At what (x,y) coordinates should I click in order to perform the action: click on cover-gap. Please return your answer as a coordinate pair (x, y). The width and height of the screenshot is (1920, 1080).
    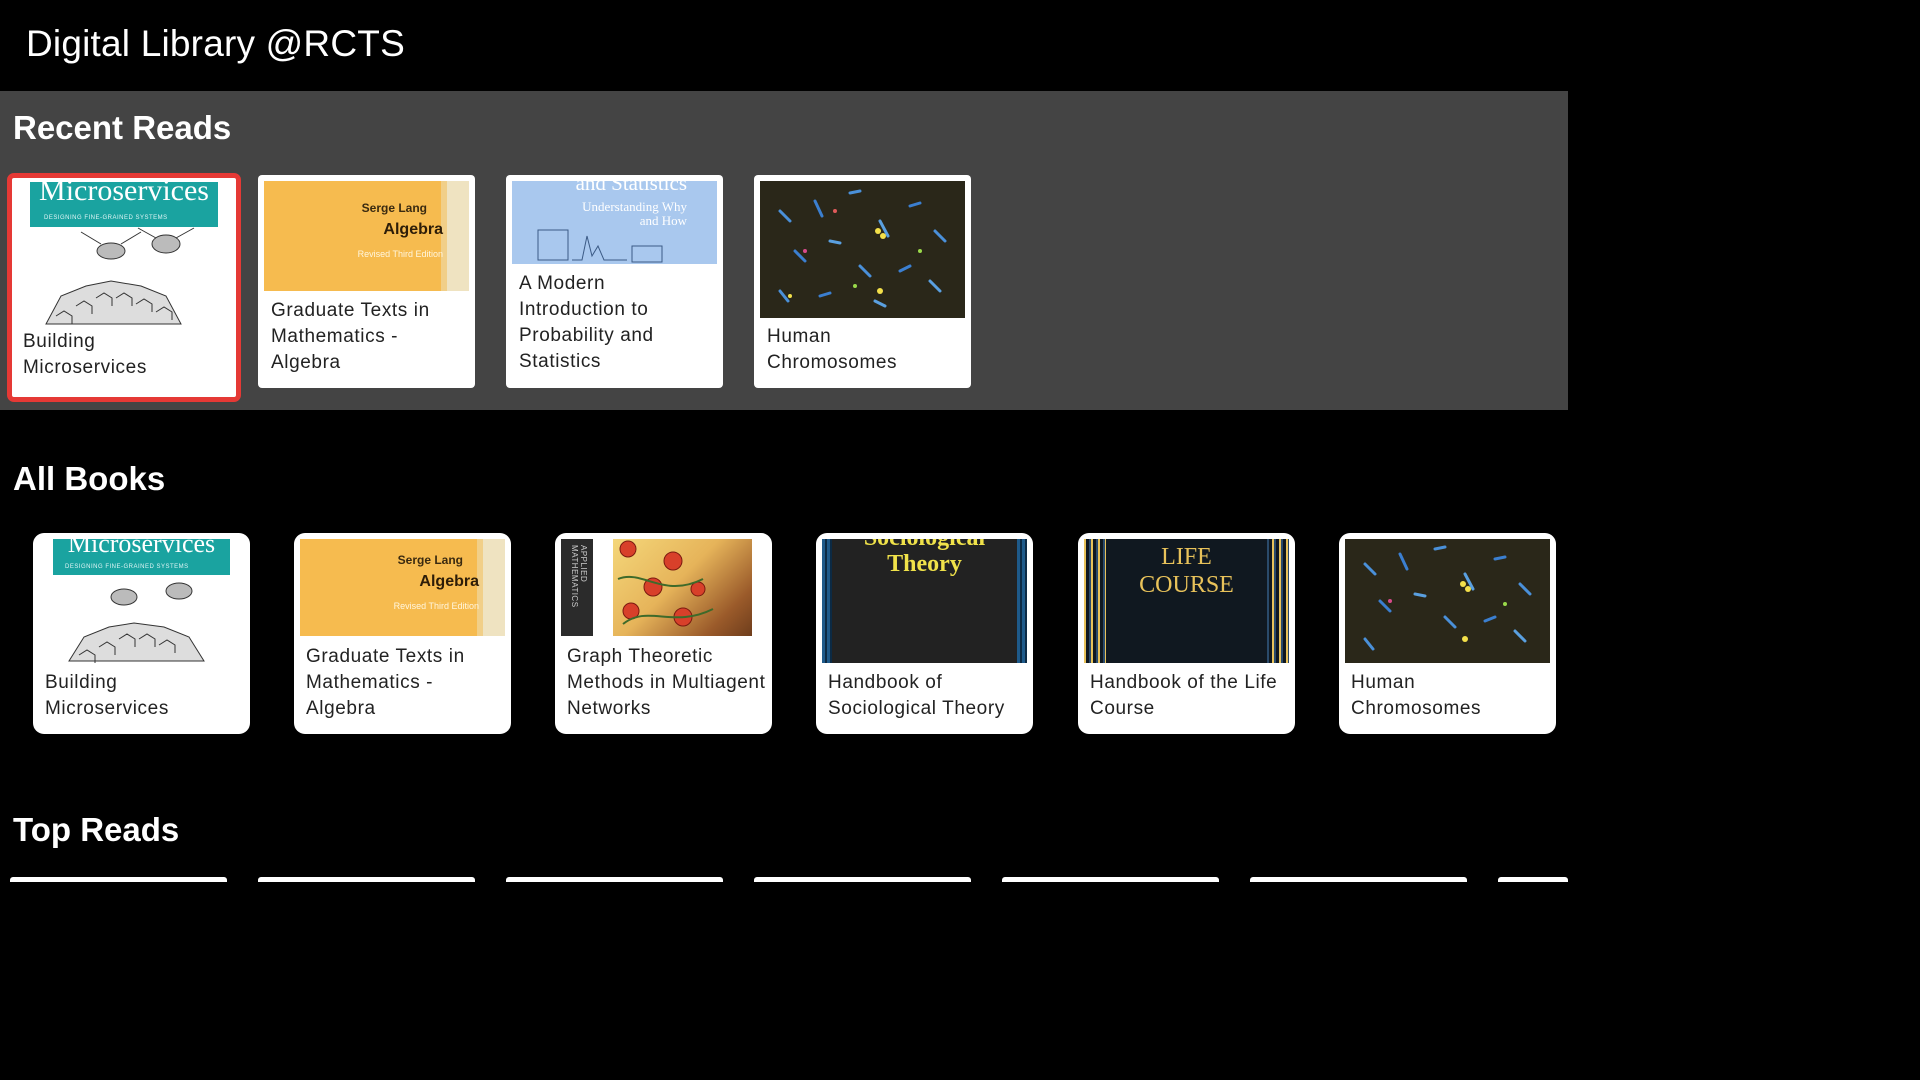
    Looking at the image, I should click on (603, 587).